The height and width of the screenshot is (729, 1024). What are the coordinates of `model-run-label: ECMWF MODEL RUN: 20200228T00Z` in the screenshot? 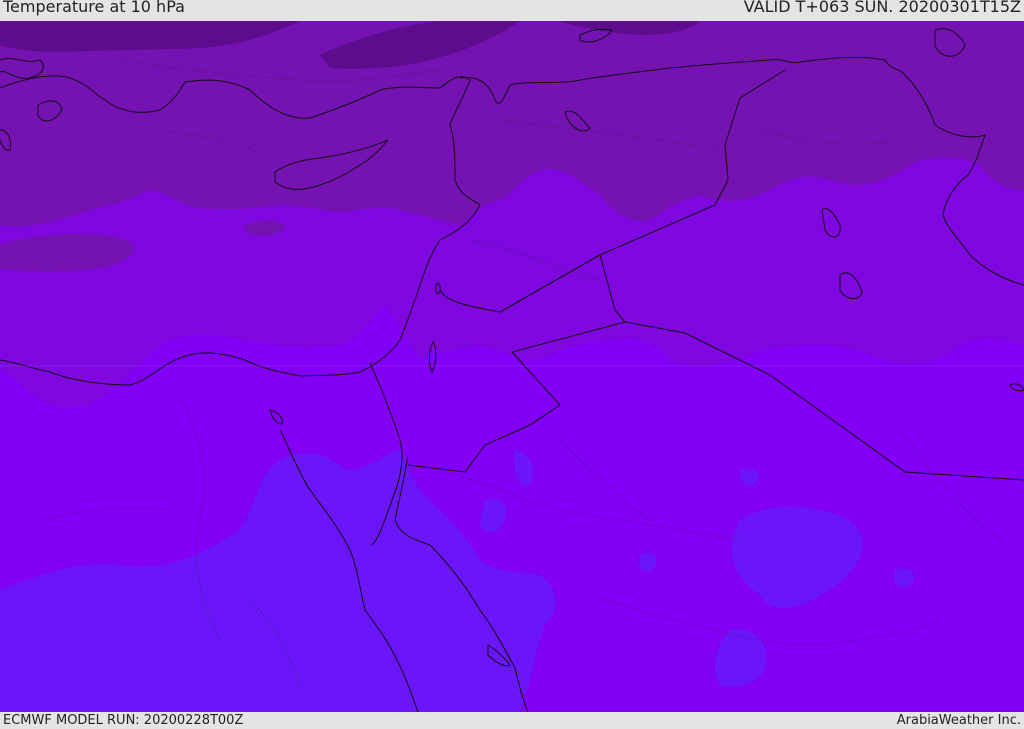 It's located at (123, 720).